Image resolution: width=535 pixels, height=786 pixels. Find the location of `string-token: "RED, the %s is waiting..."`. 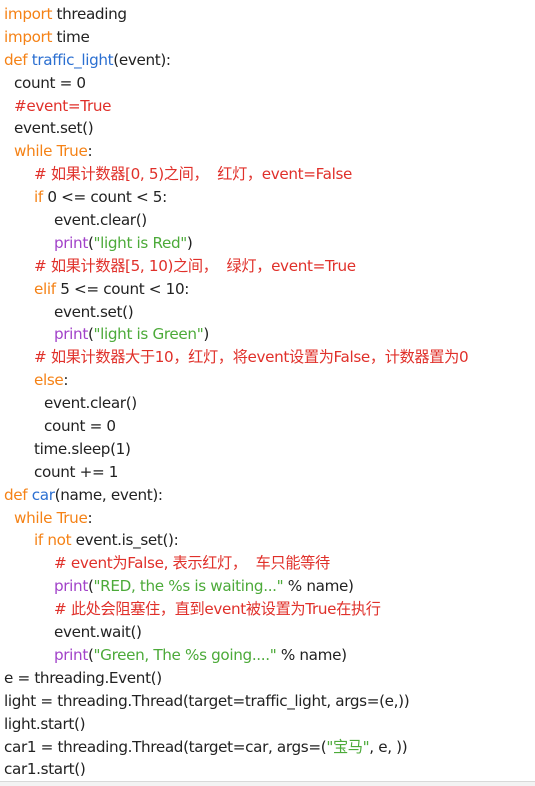

string-token: "RED, the %s is waiting..." is located at coordinates (188, 586).